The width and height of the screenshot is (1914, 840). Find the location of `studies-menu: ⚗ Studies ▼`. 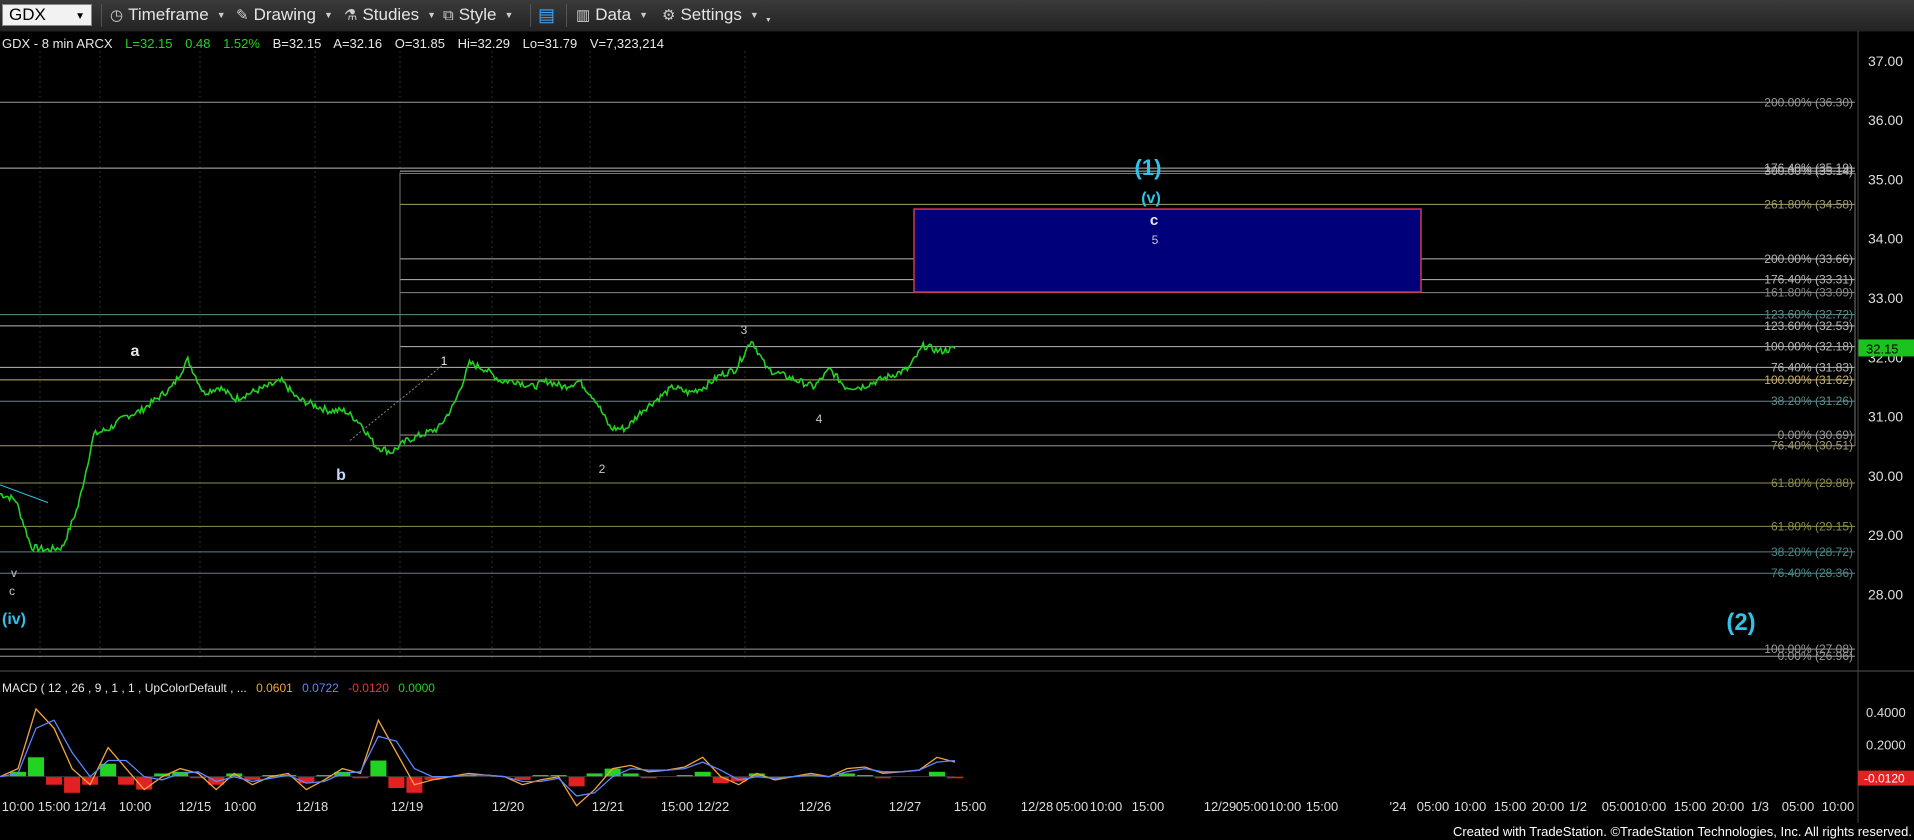

studies-menu: ⚗ Studies ▼ is located at coordinates (390, 15).